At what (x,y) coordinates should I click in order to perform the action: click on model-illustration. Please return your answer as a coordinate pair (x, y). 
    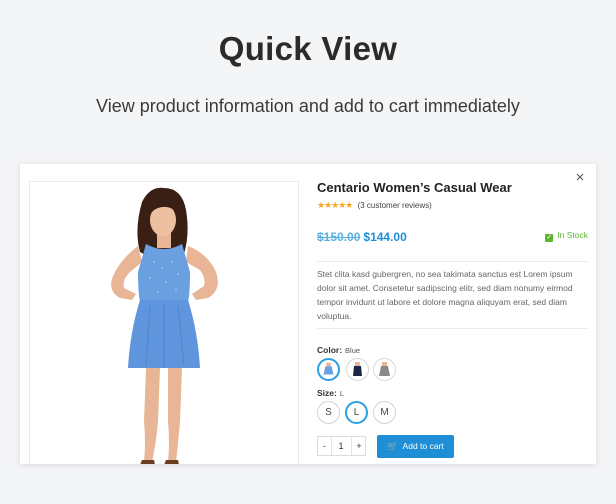
    Looking at the image, I should click on (164, 325).